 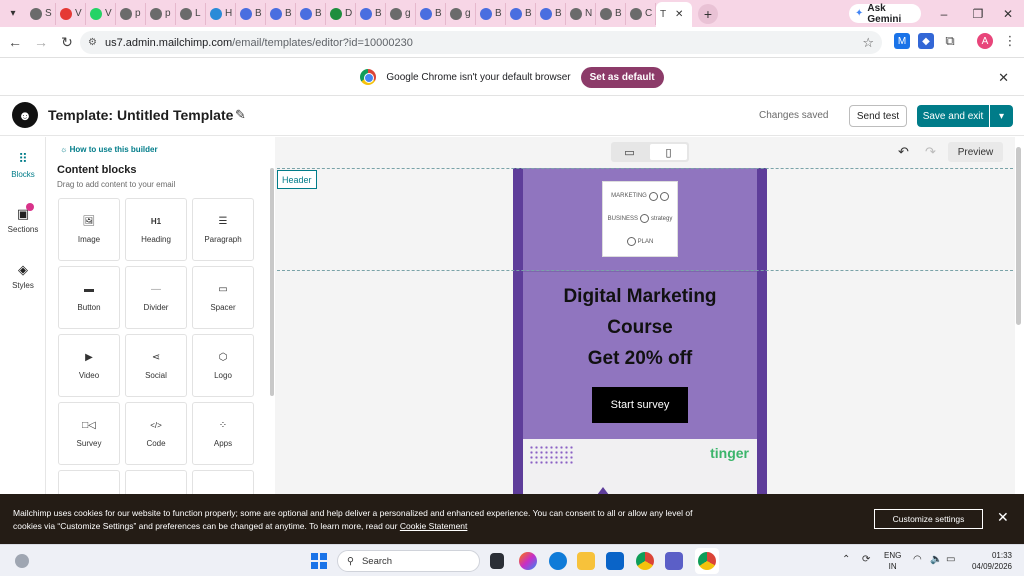 I want to click on browser-tab: H, so click(x=221, y=13).